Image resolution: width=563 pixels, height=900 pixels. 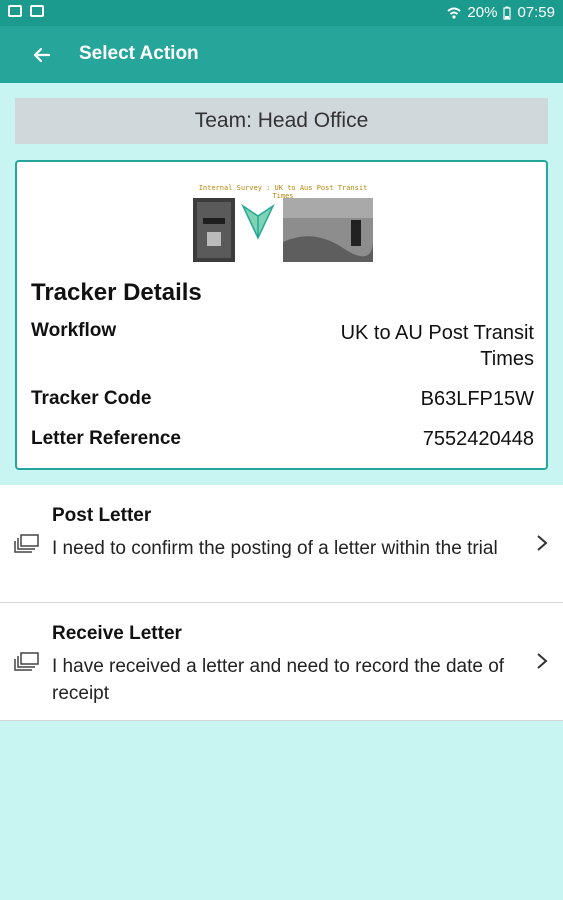 I want to click on tracker-details-title: Tracker Details, so click(x=116, y=292).